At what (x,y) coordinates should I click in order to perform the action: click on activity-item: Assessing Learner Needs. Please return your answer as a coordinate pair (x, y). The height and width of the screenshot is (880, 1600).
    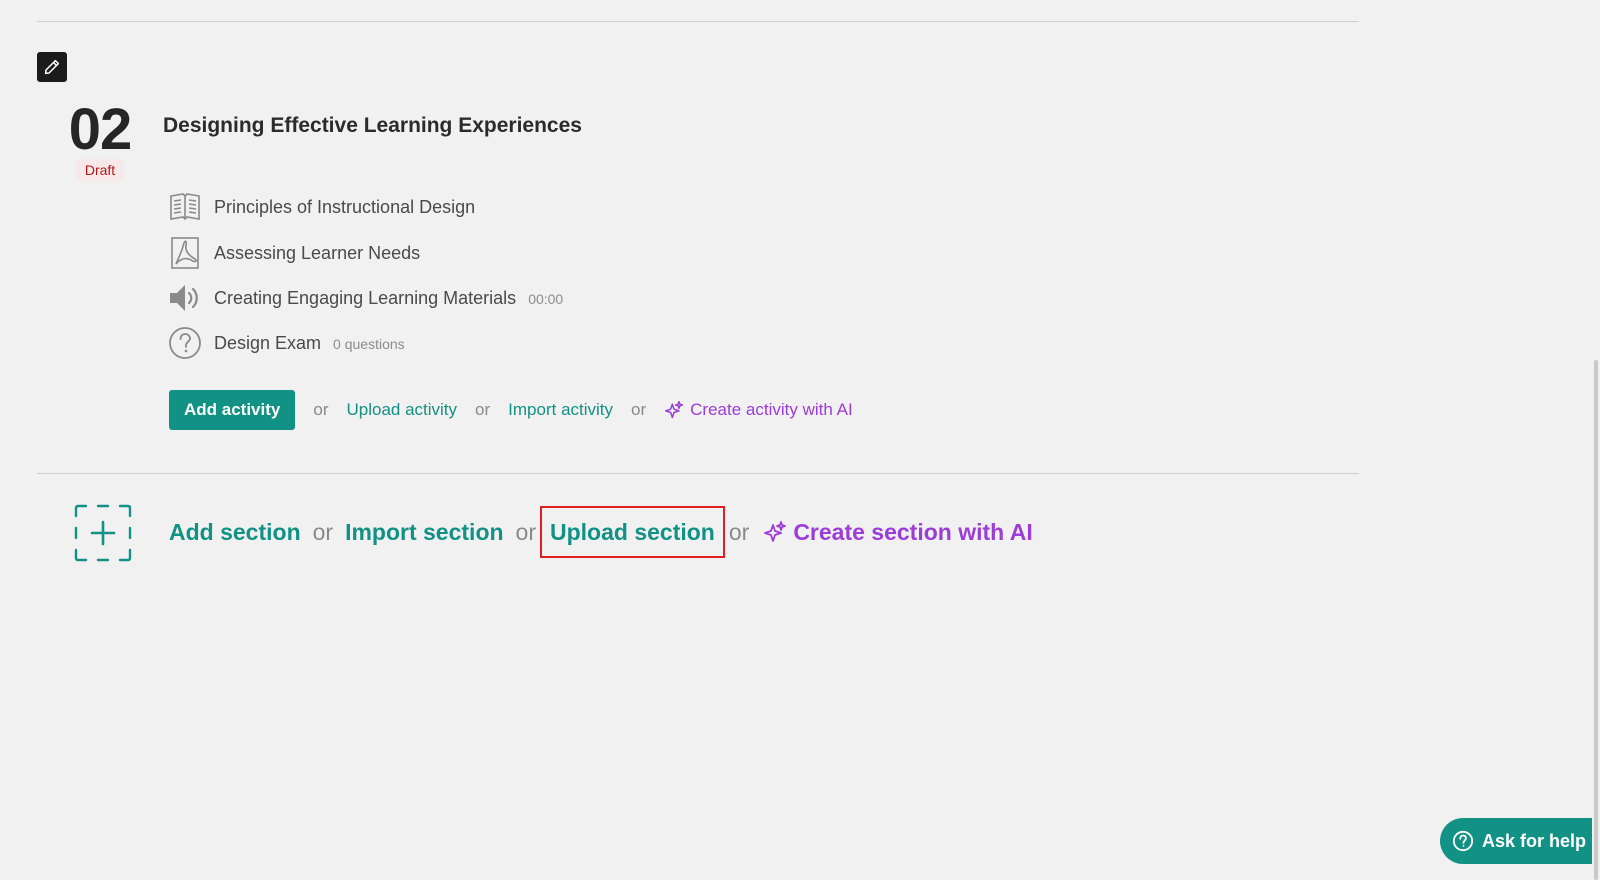
    Looking at the image, I should click on (294, 253).